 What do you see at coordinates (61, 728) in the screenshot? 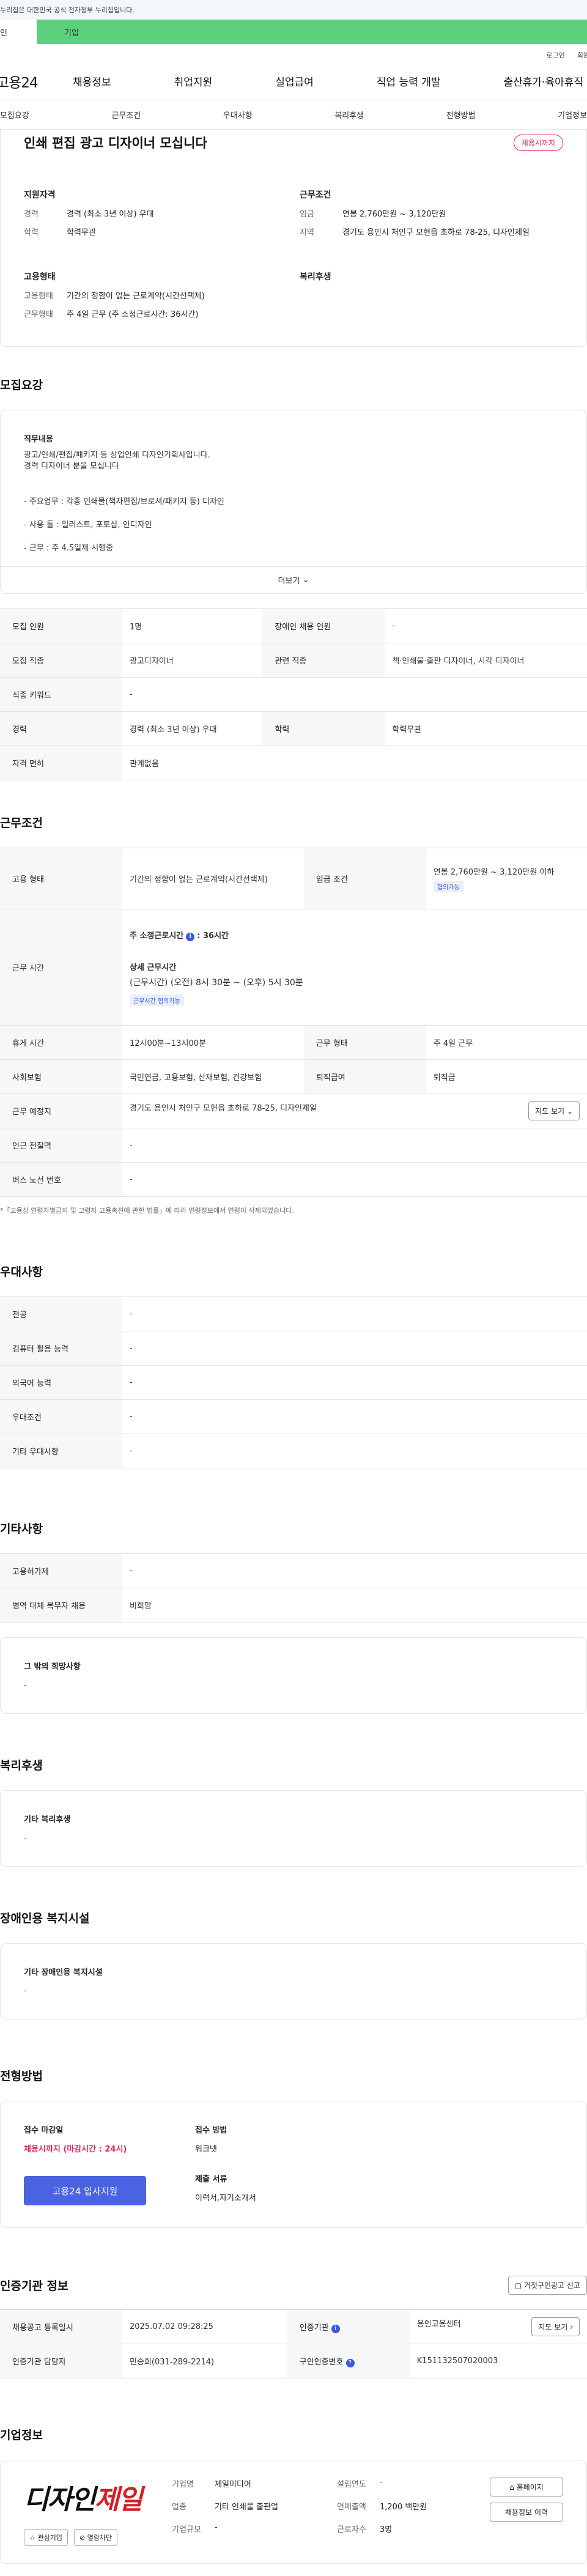
I see `cell-label: 경력` at bounding box center [61, 728].